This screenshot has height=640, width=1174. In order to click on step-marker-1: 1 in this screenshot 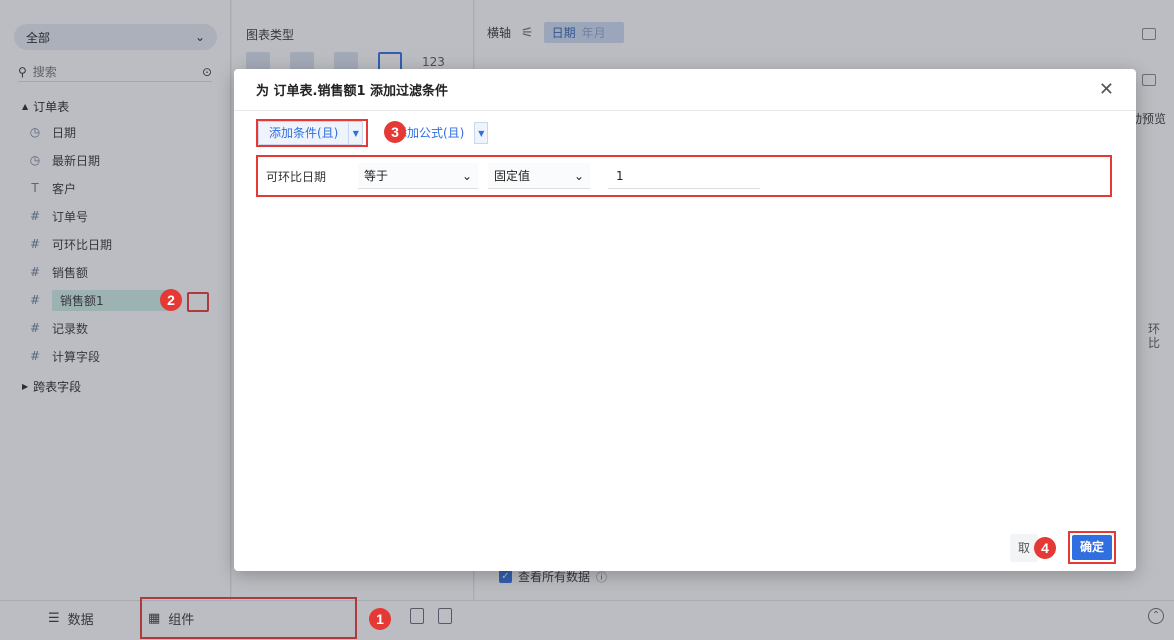, I will do `click(380, 619)`.